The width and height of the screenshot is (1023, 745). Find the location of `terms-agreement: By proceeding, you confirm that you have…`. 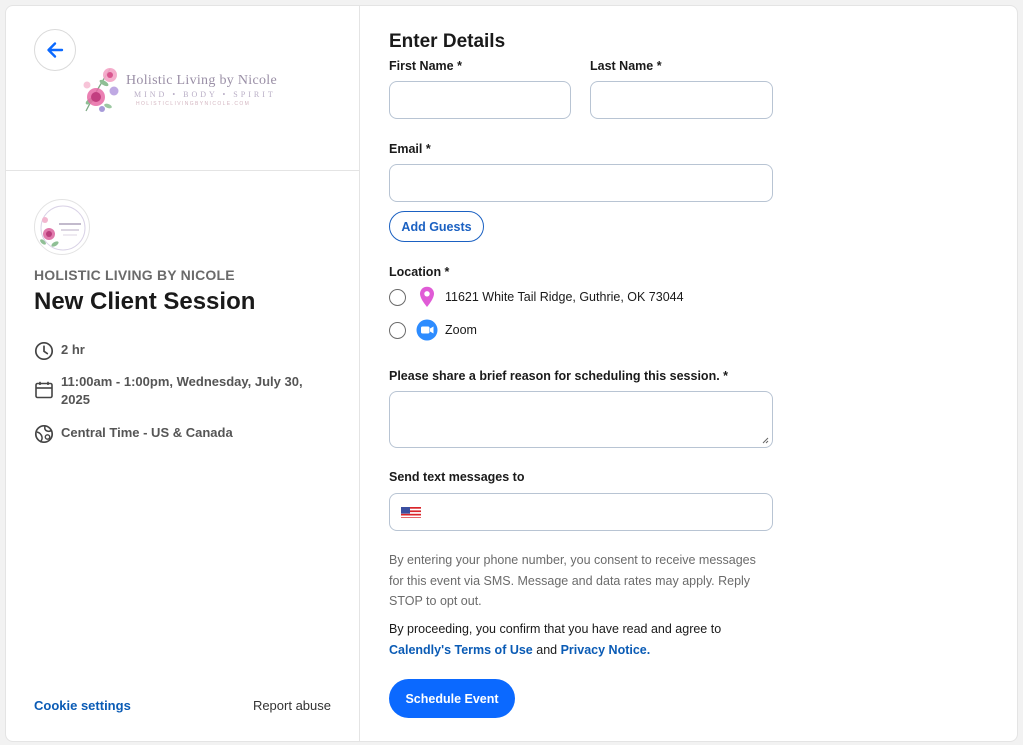

terms-agreement: By proceeding, you confirm that you have… is located at coordinates (579, 639).